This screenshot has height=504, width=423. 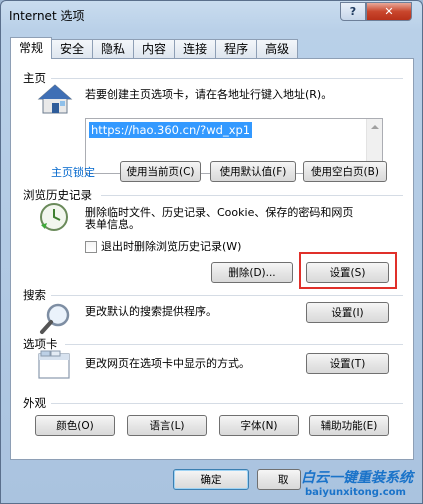 I want to click on home-url-value: https://hao.360.cn/?wd_xp1, so click(x=171, y=130).